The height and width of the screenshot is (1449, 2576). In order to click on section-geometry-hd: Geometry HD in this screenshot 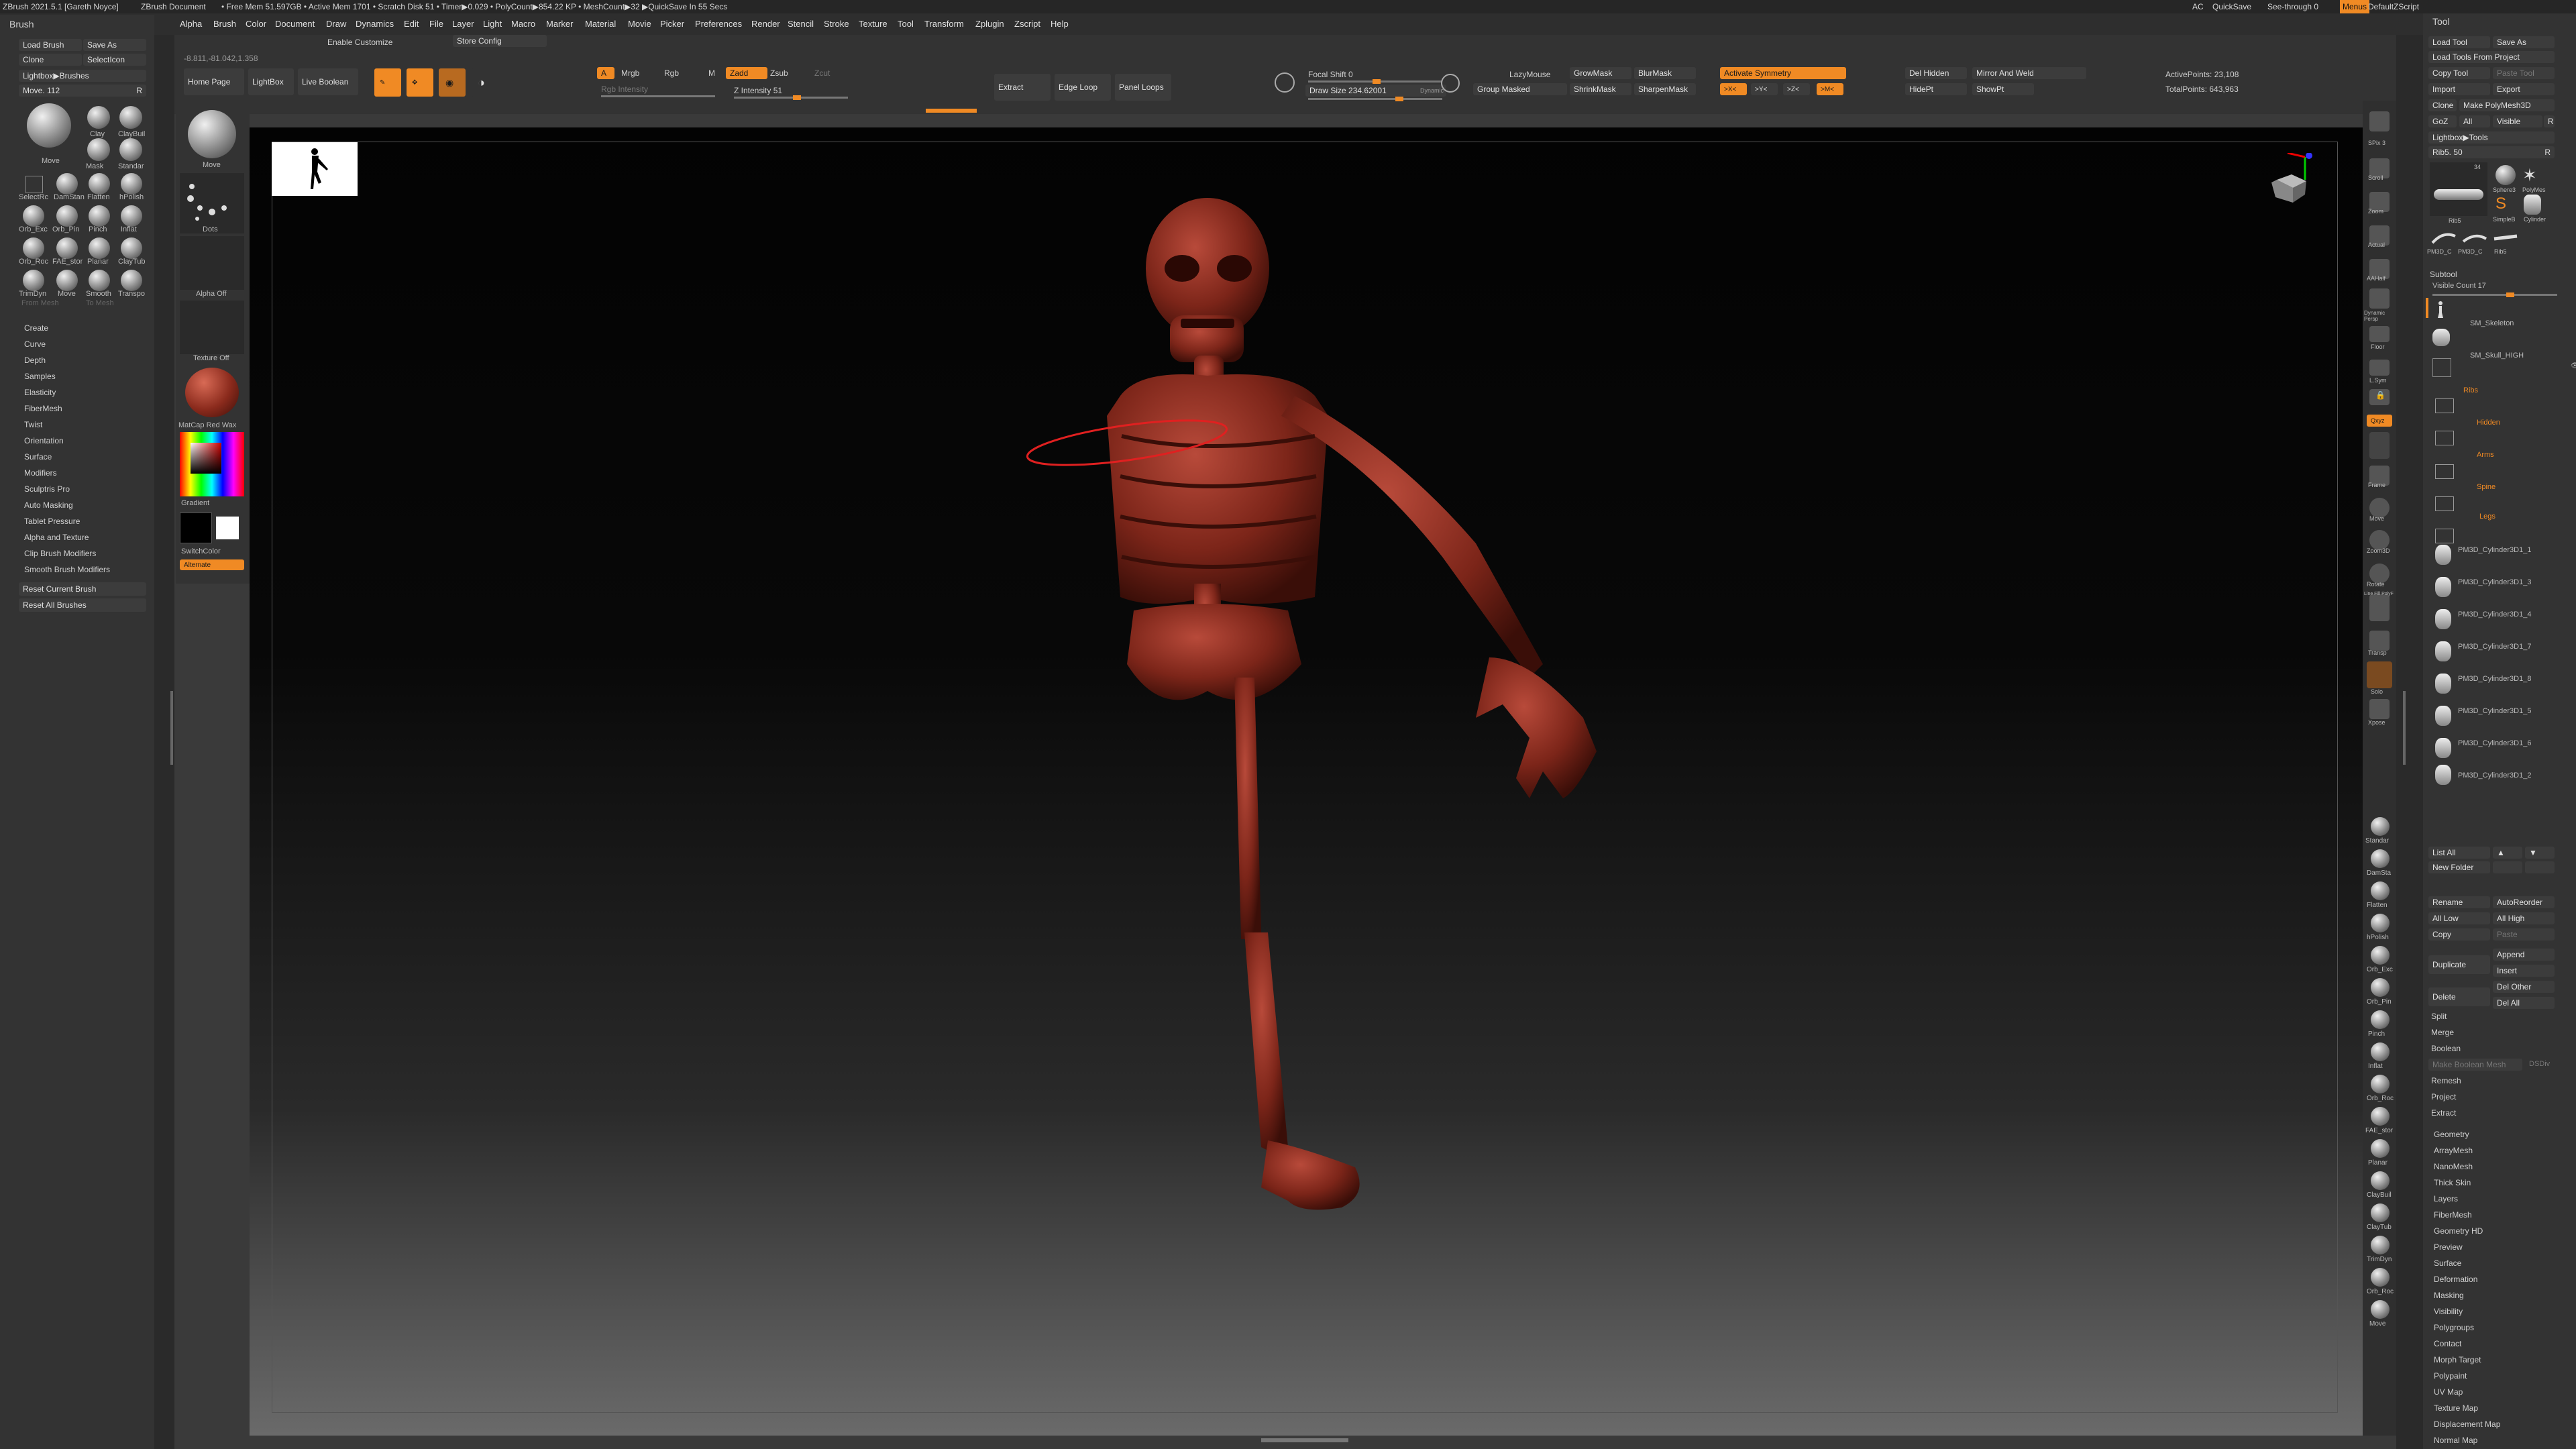, I will do `click(2458, 1231)`.